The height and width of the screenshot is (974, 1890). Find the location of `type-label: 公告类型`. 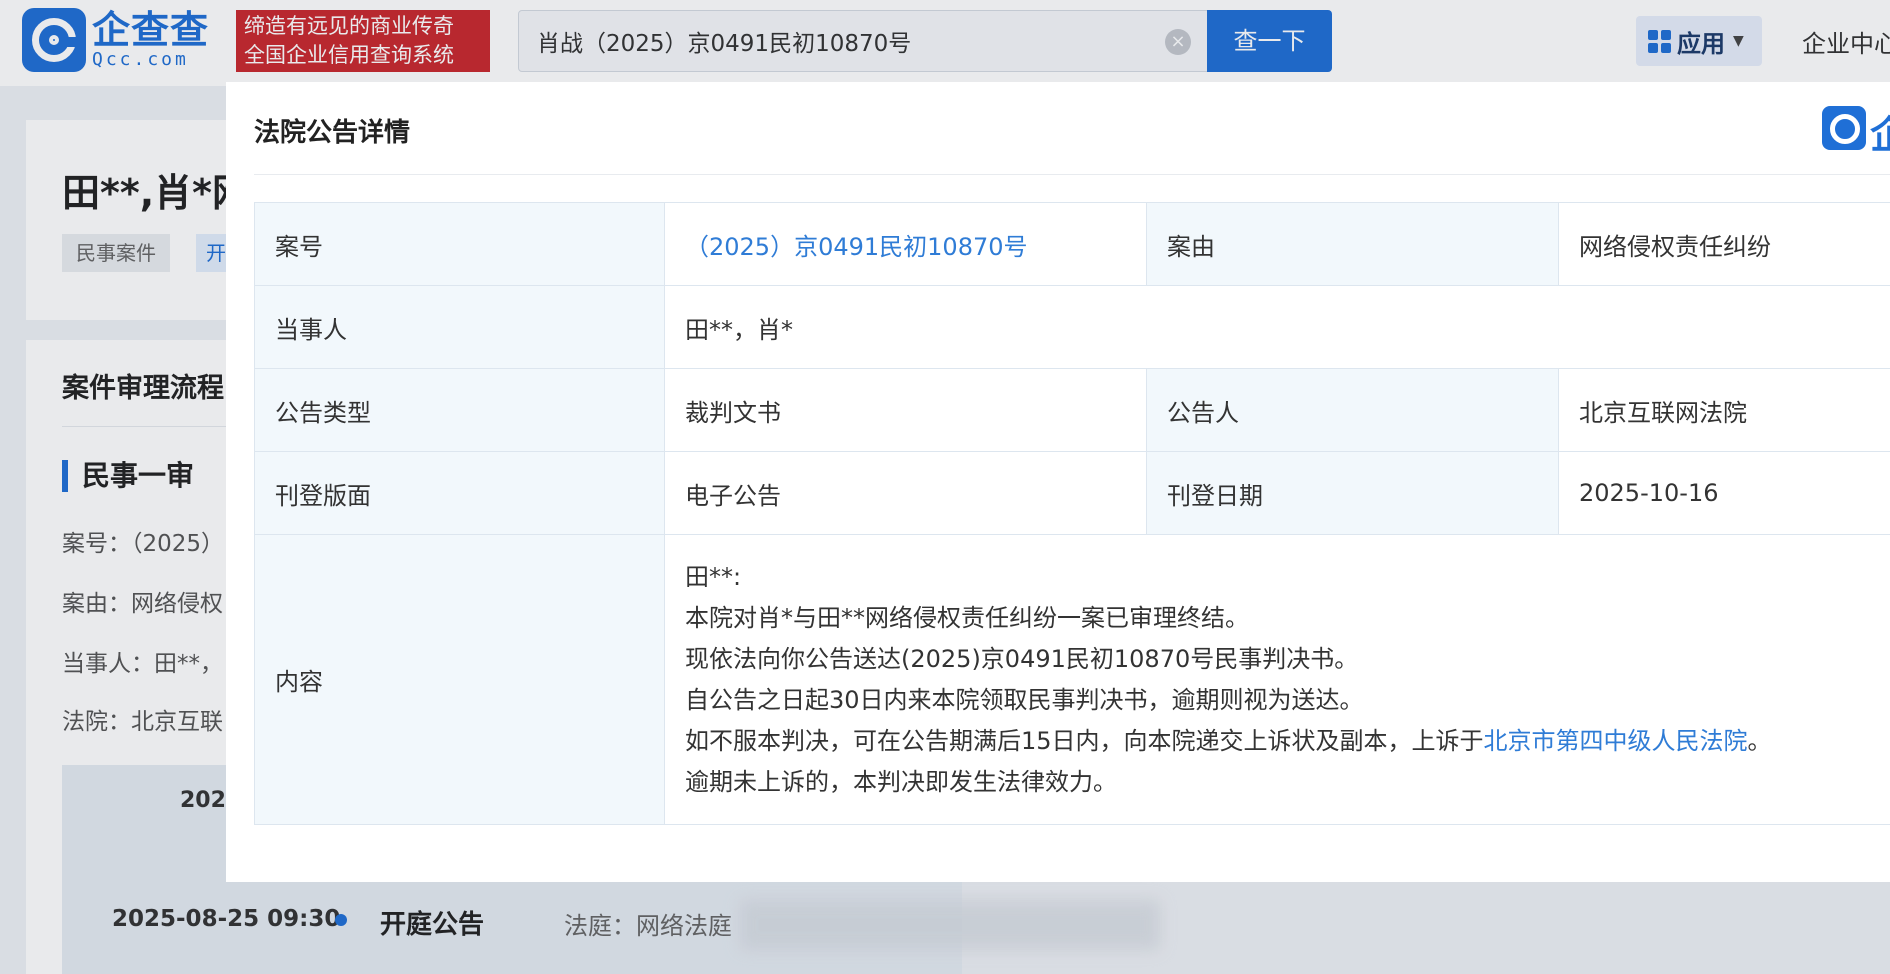

type-label: 公告类型 is located at coordinates (459, 410).